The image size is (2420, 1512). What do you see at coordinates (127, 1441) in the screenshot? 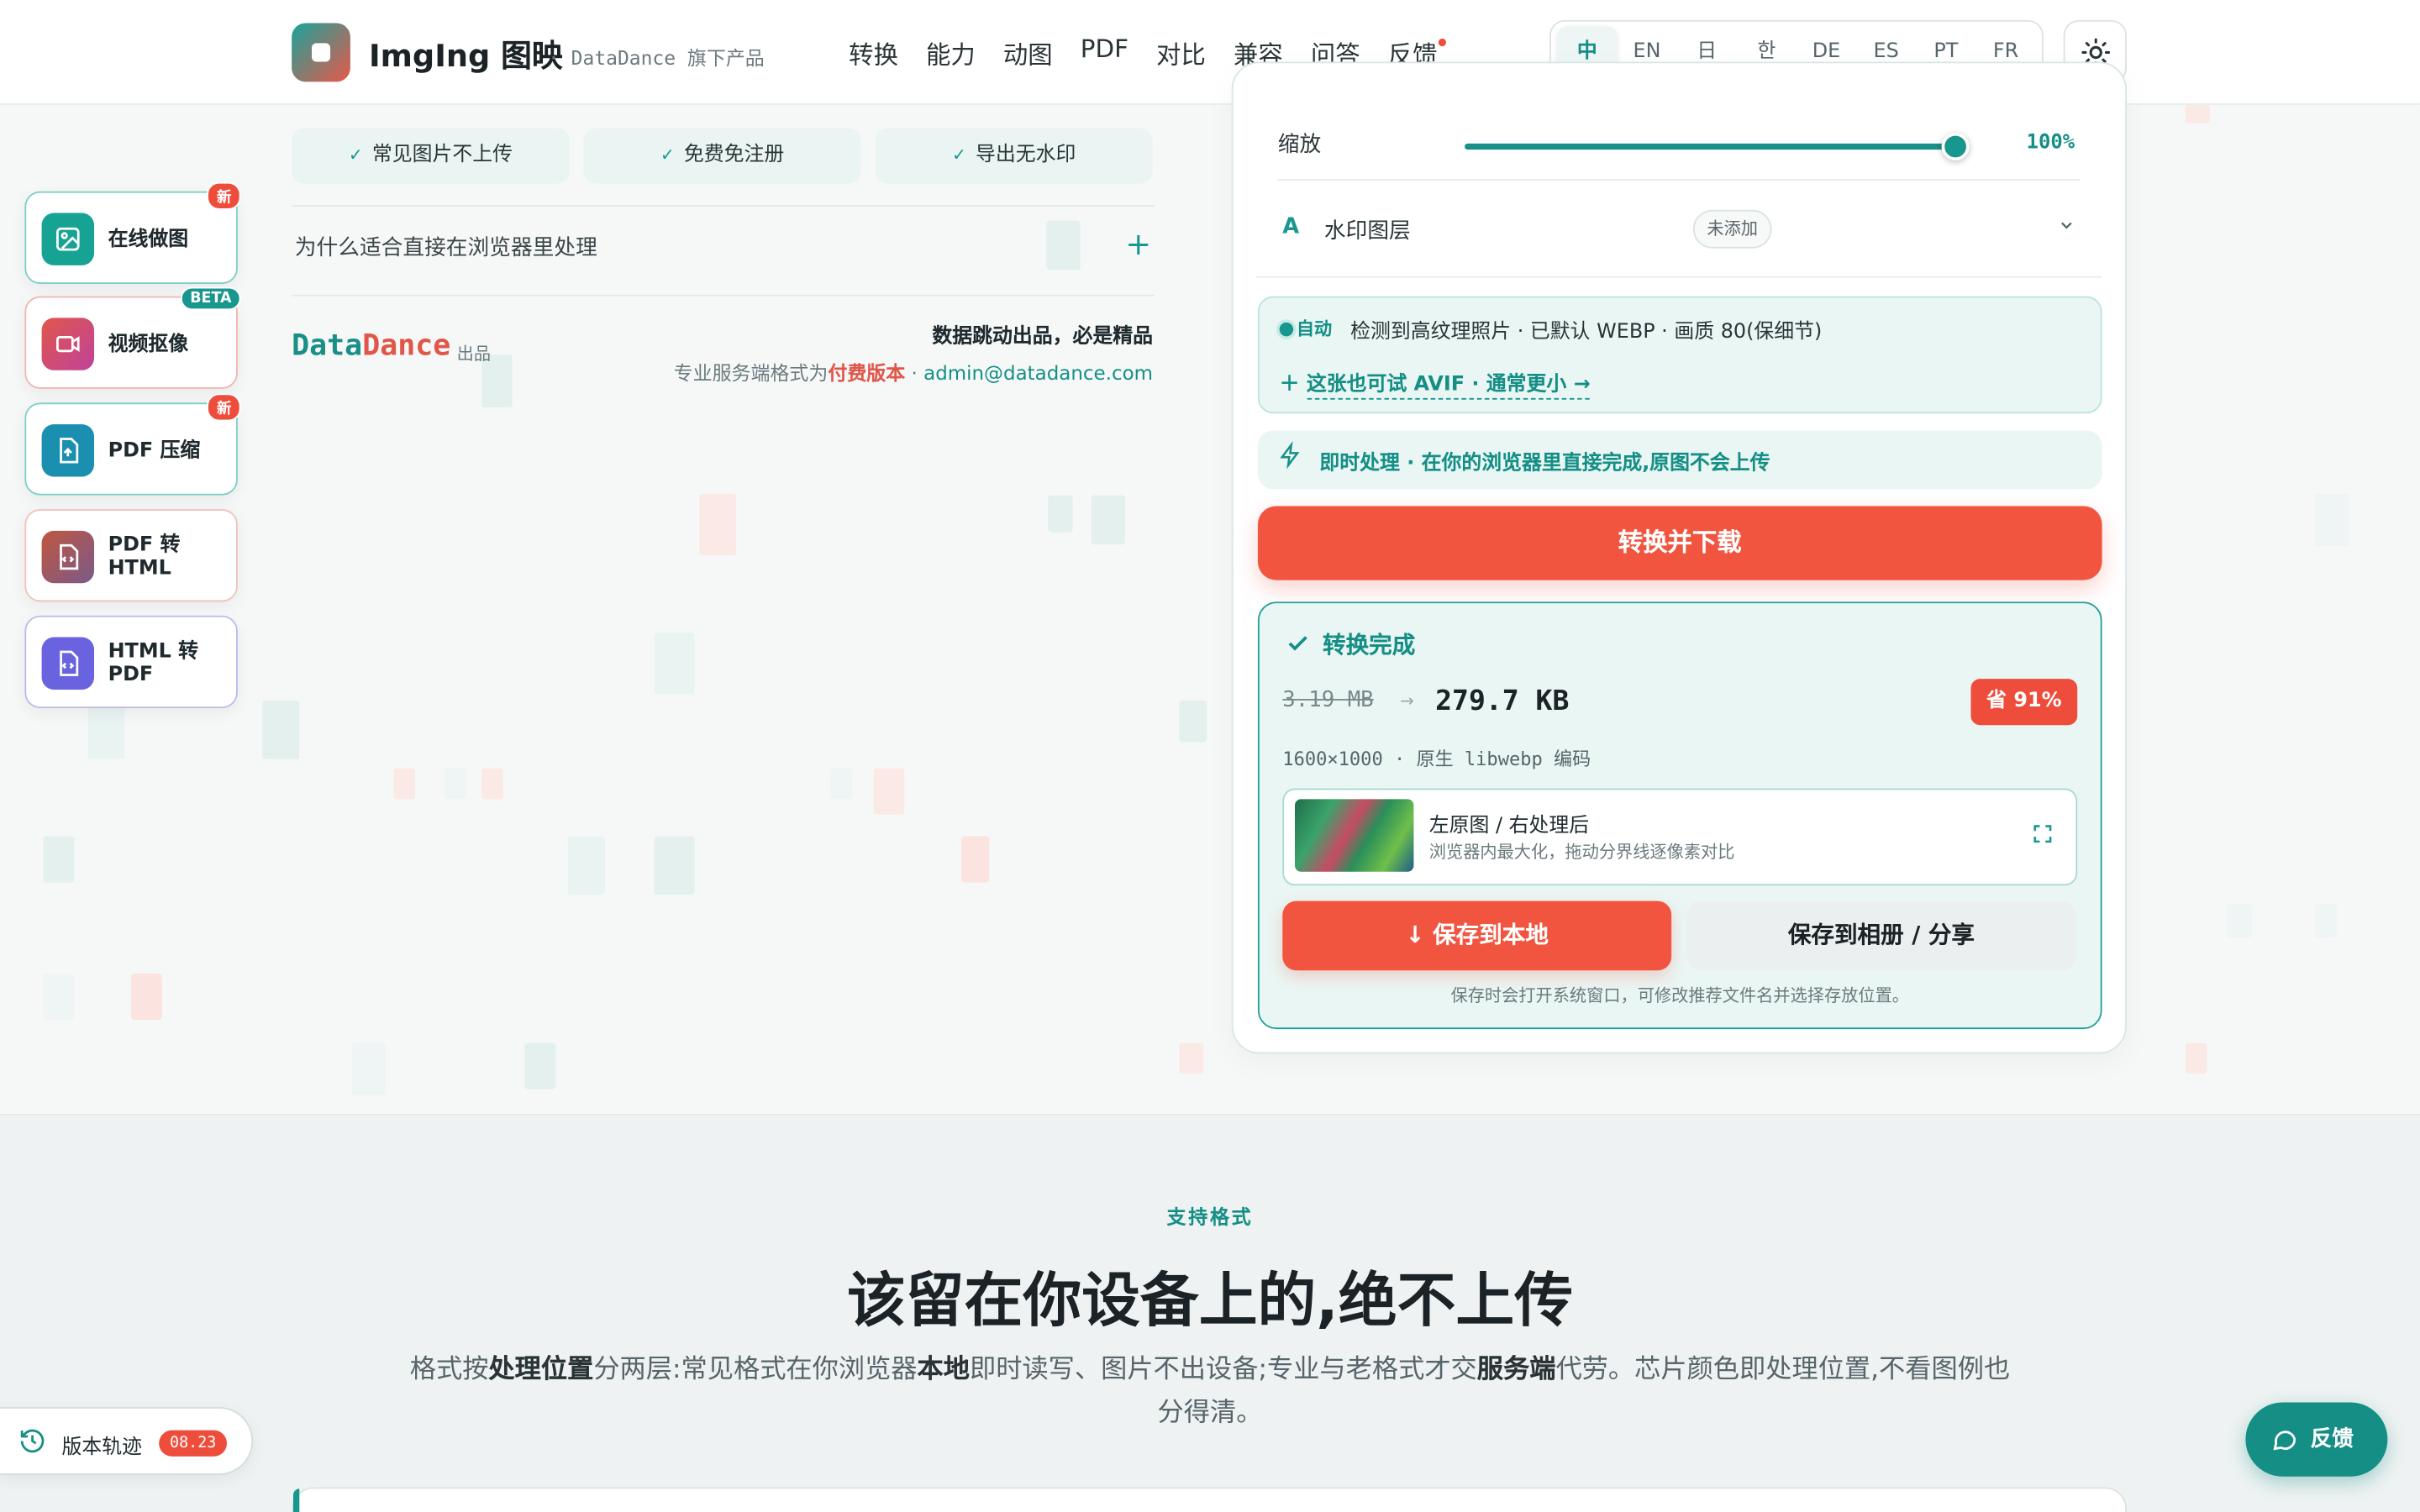
I see `version-history-button: 版本轨迹 08.23` at bounding box center [127, 1441].